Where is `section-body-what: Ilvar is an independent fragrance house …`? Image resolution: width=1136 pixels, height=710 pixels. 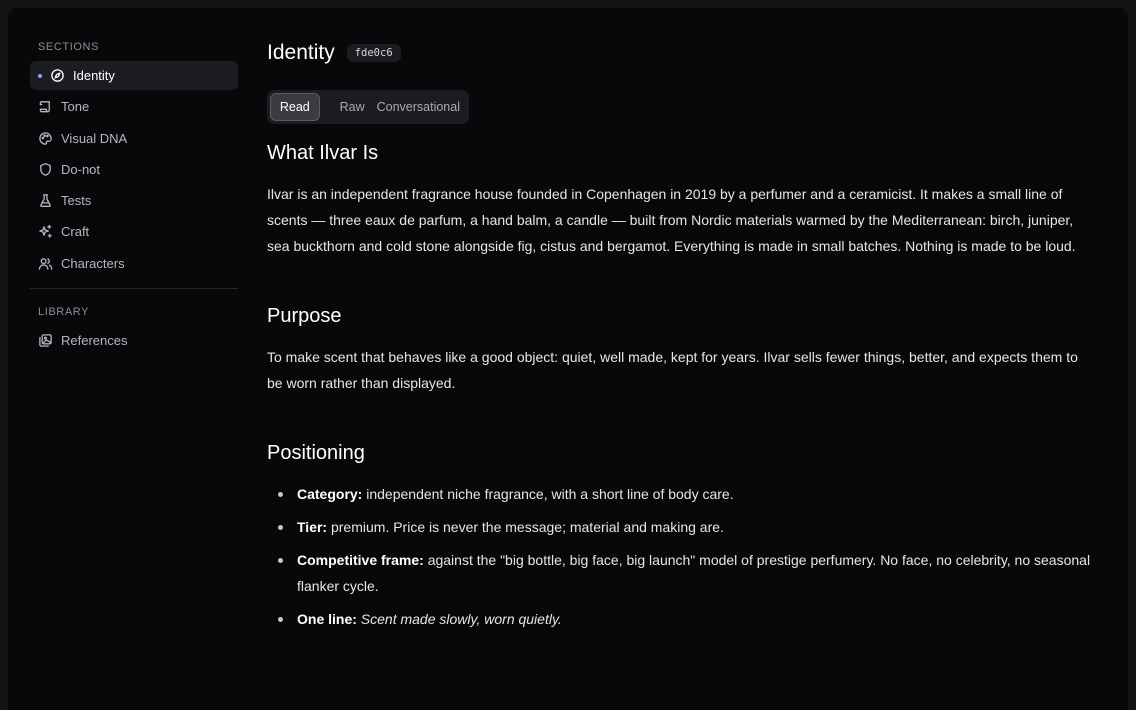
section-body-what: Ilvar is an independent fragrance house … is located at coordinates (671, 220).